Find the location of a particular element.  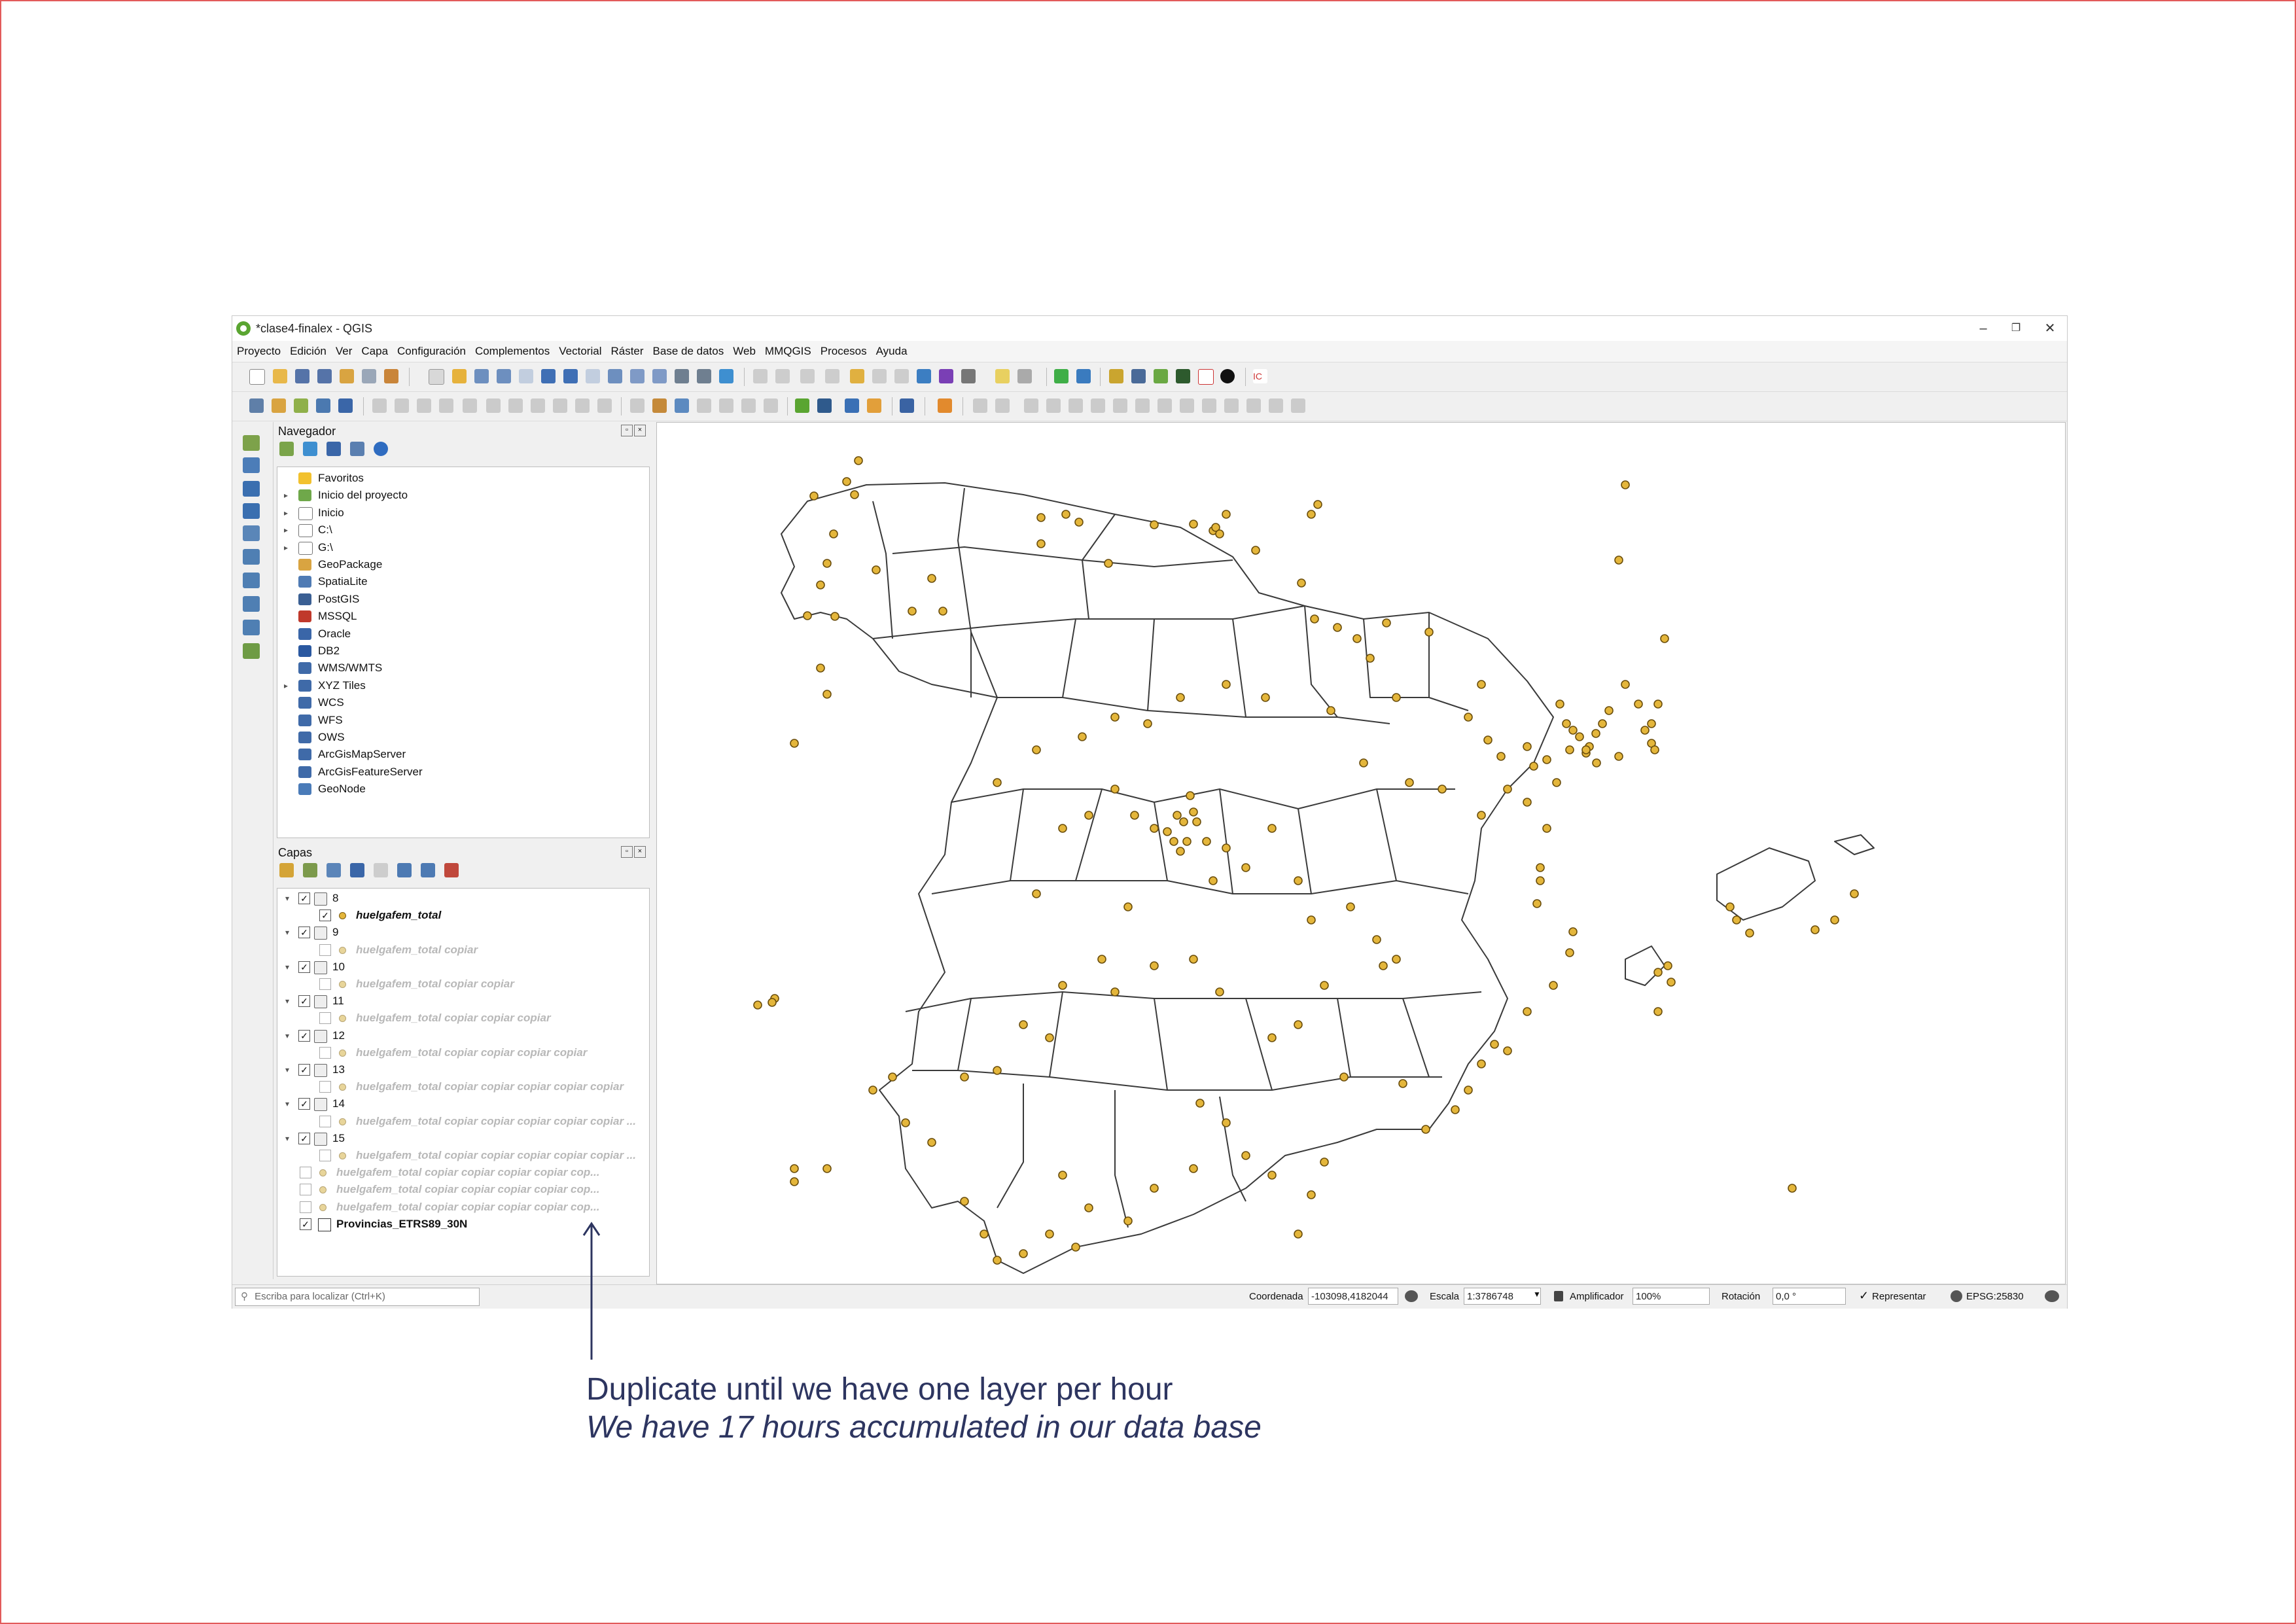

zoom-native-icon is located at coordinates (615, 376).